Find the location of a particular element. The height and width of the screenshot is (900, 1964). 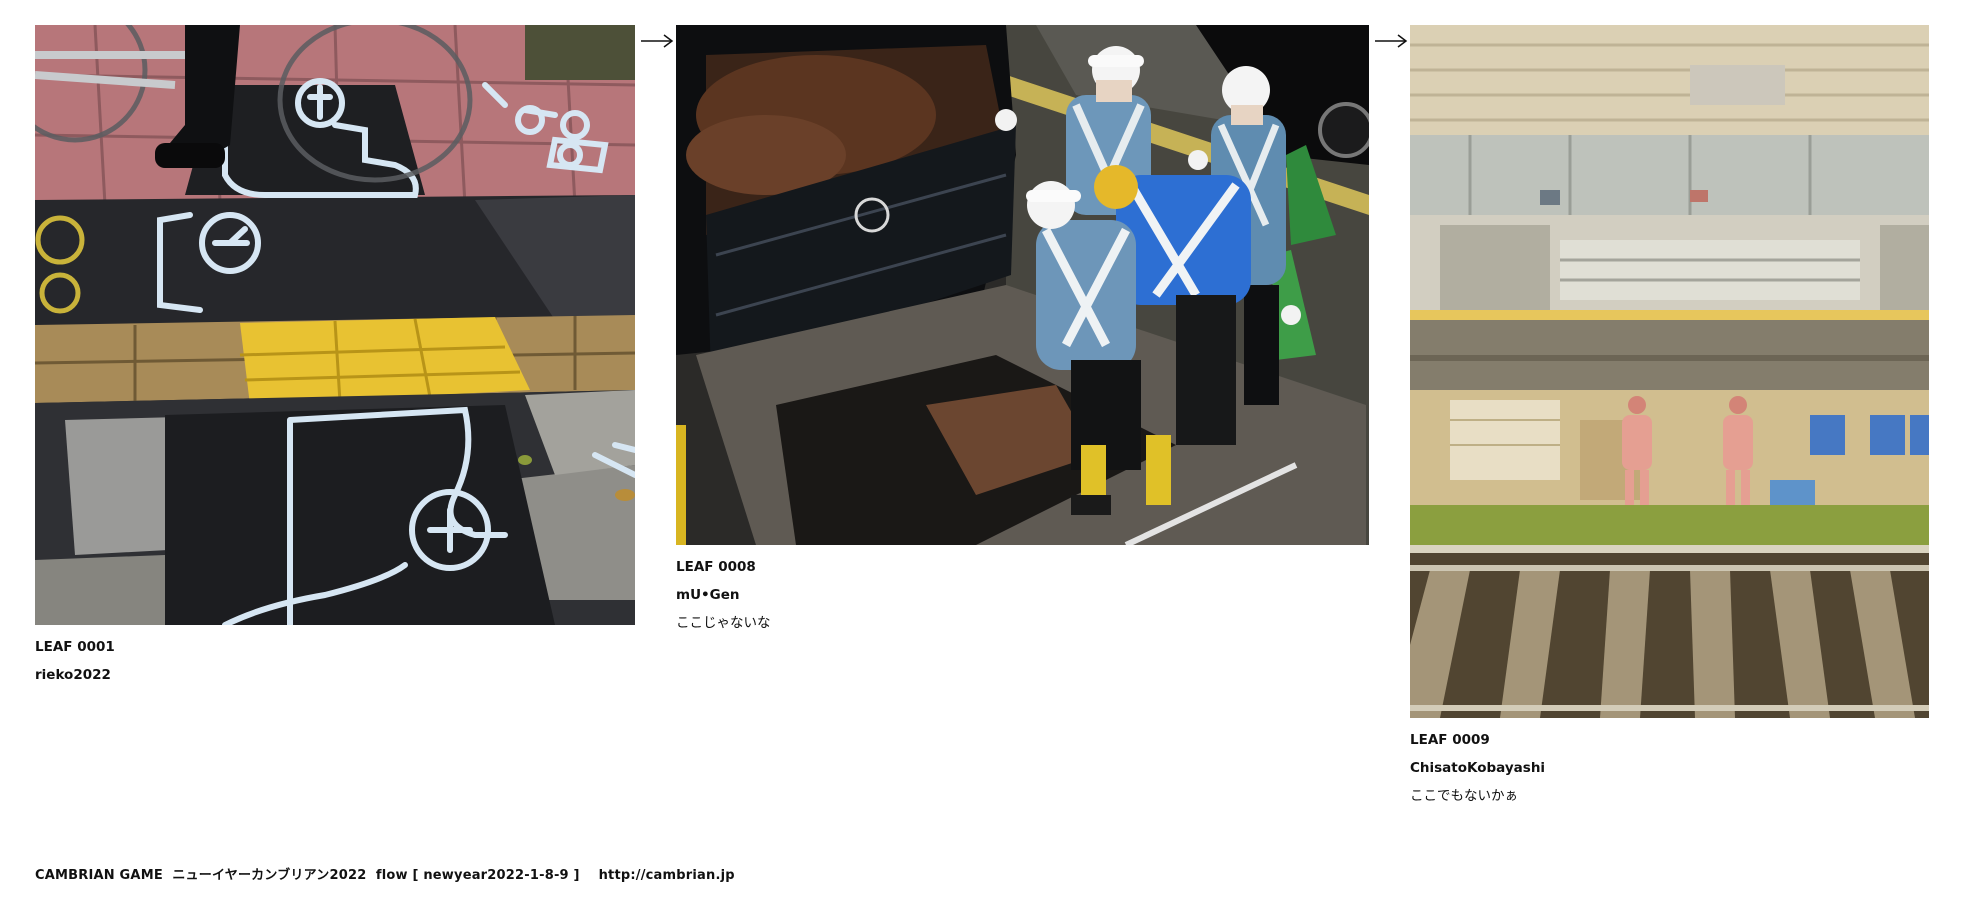

leaf-author: ChisatoKobayashi is located at coordinates (1669, 768).